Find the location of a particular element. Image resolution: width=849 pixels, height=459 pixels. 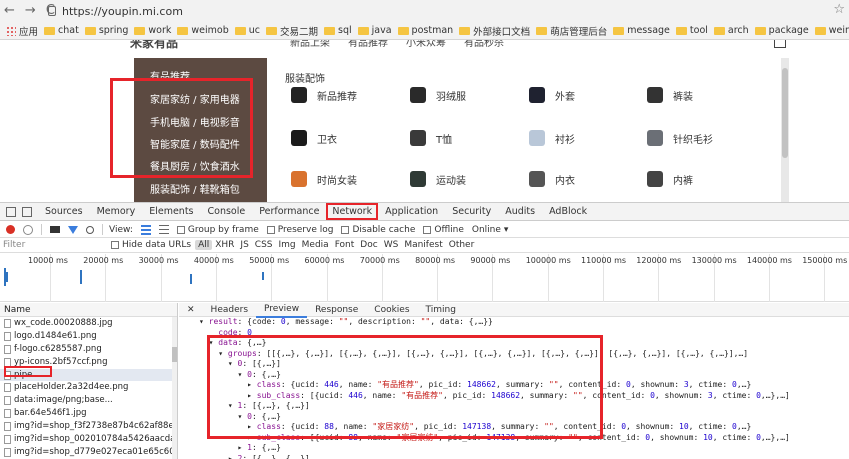

product-item: T恤 is located at coordinates (431, 138).